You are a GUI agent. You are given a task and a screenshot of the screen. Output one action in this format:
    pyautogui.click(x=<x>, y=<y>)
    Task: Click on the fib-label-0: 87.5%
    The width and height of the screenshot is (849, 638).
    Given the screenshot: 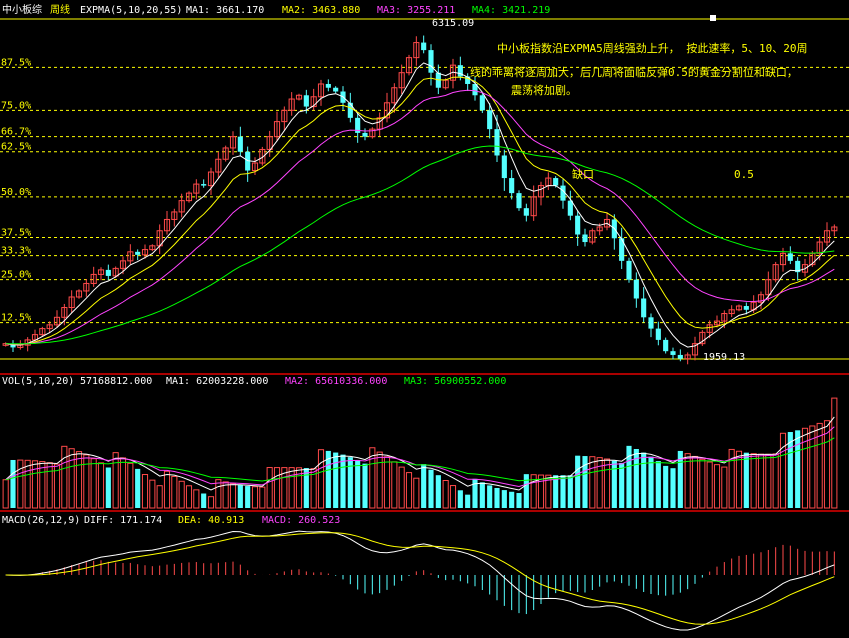 What is the action you would take?
    pyautogui.click(x=16, y=62)
    